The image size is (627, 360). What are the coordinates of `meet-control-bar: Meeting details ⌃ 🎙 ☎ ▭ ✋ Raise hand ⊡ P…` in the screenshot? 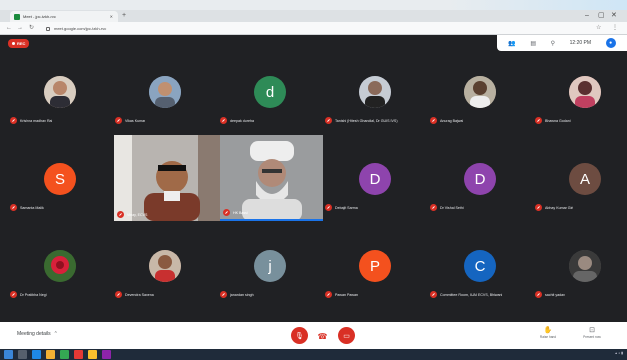 It's located at (313, 335).